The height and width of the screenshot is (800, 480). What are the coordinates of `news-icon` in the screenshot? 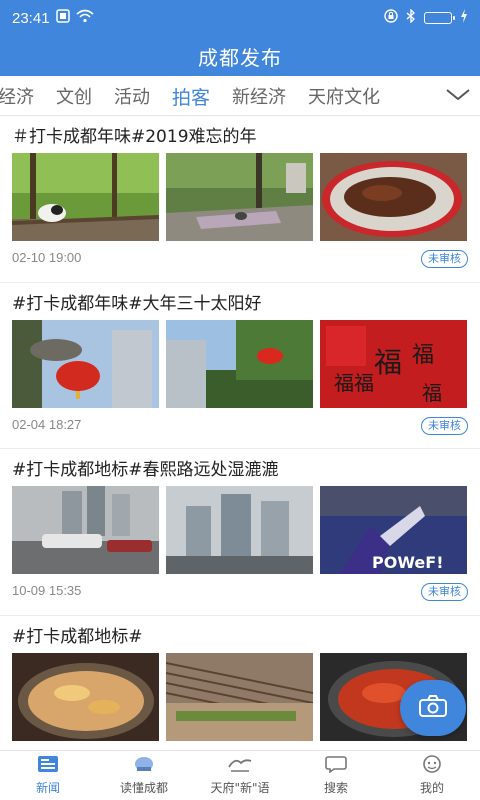 It's located at (48, 766).